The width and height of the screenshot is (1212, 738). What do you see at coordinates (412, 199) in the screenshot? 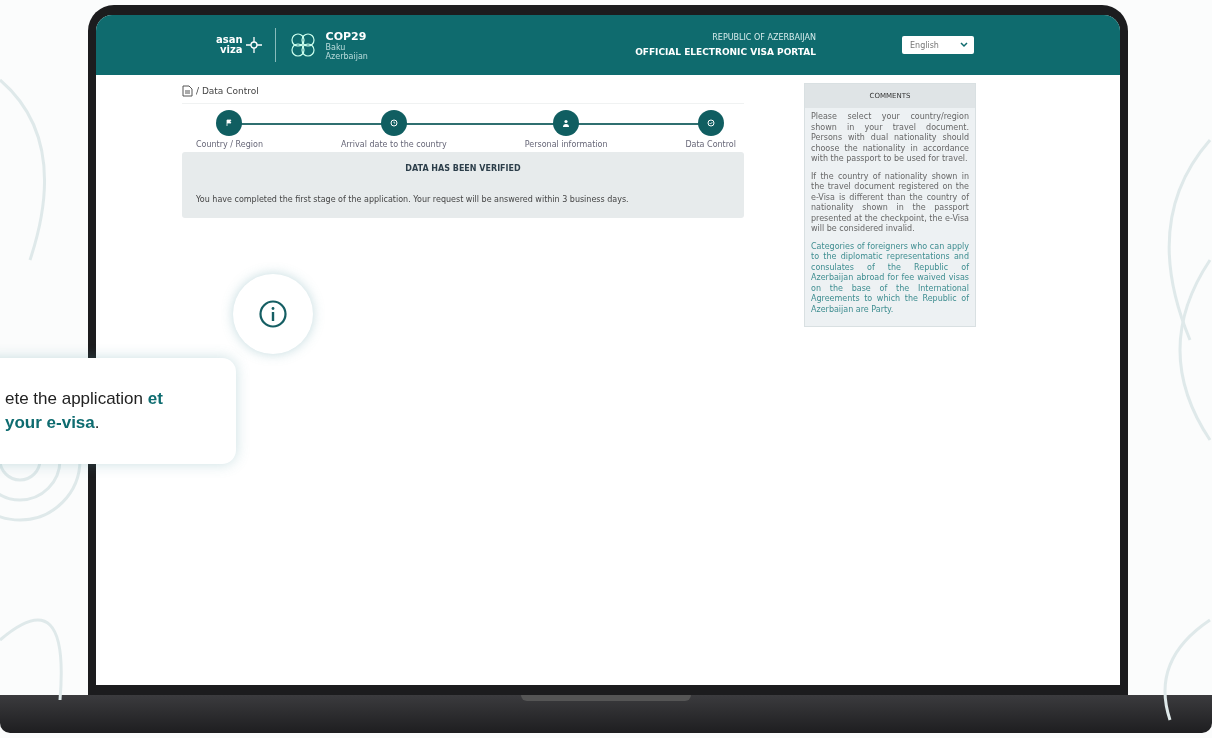
I see `result-message: You have completed the first stage of the application. Your request will be answered within 3 business days.` at bounding box center [412, 199].